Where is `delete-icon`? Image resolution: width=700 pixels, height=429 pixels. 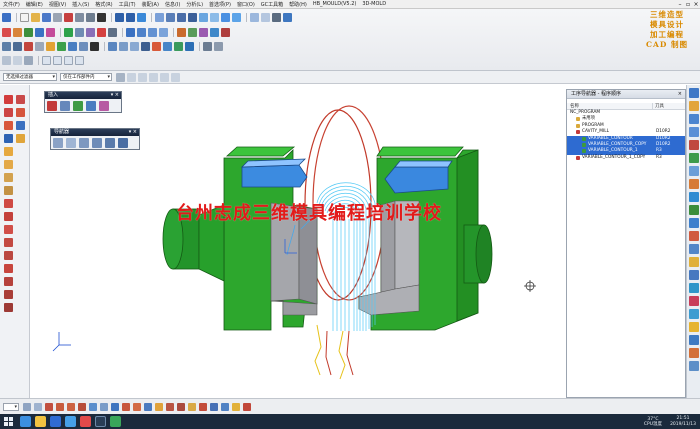
delete-icon is located at coordinates (101, 17).